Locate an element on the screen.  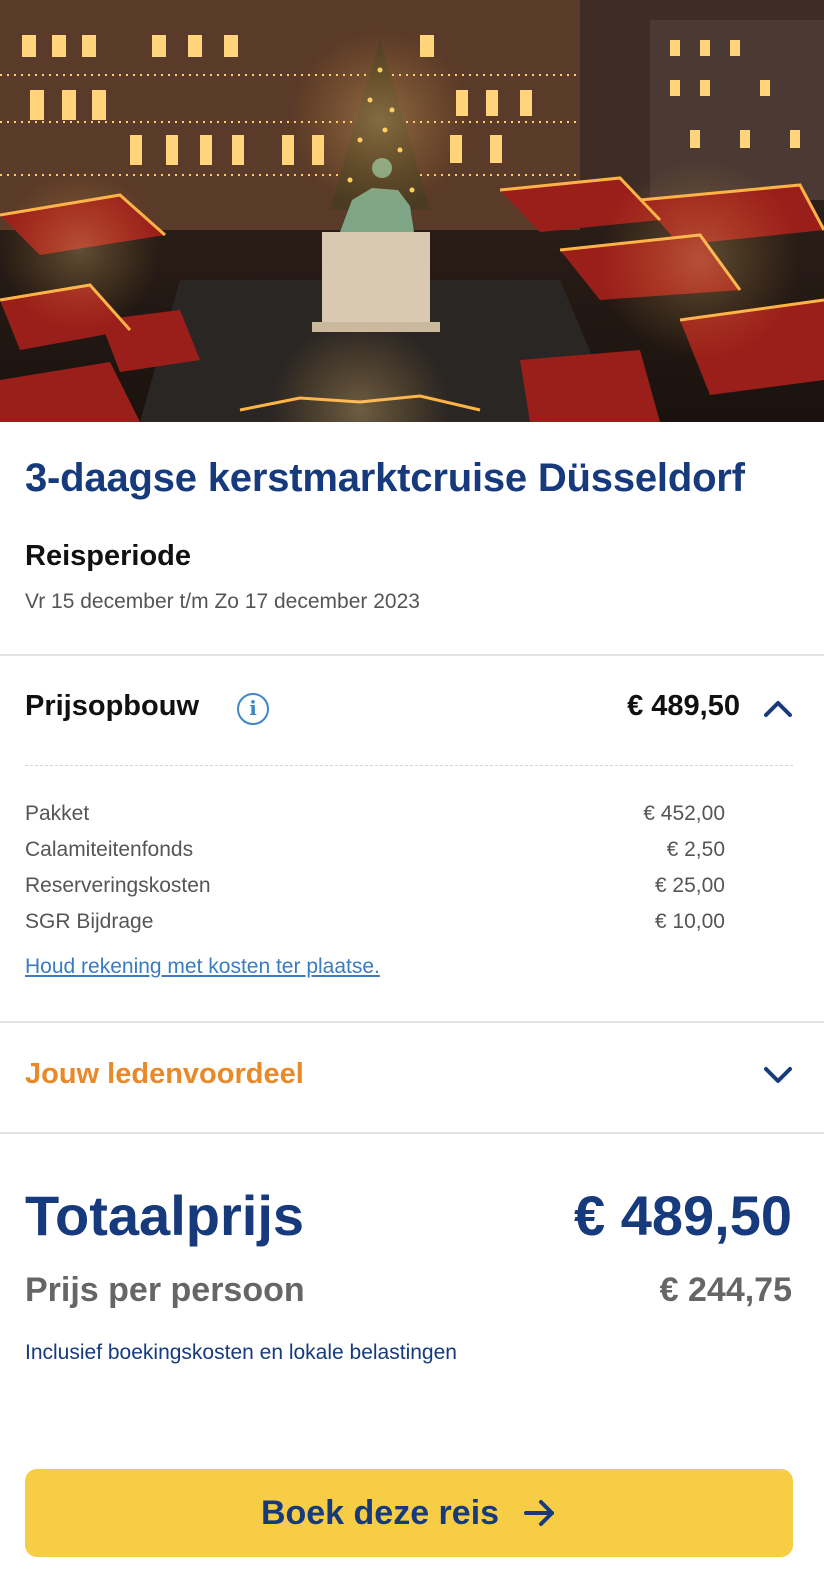
local-costs-link: Houd rekening met kosten ter plaatse. is located at coordinates (202, 967).